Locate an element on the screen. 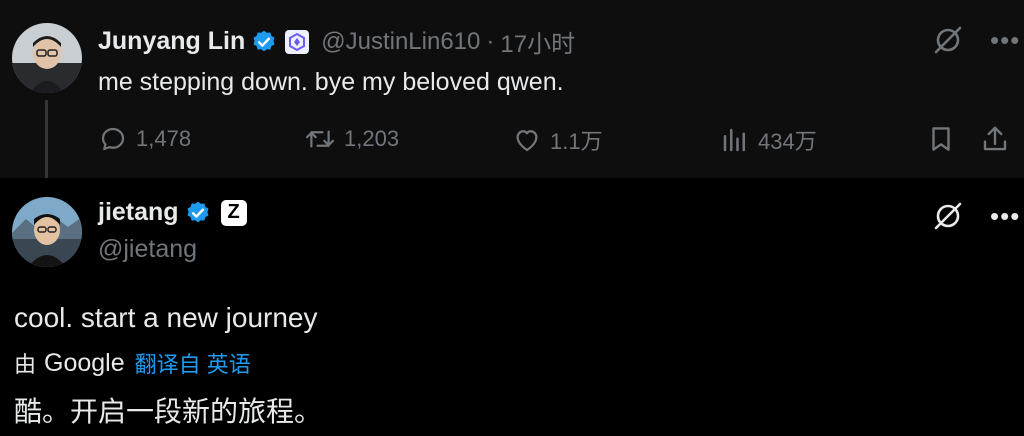 The image size is (1024, 436). like-button: 1.1万 is located at coordinates (557, 140).